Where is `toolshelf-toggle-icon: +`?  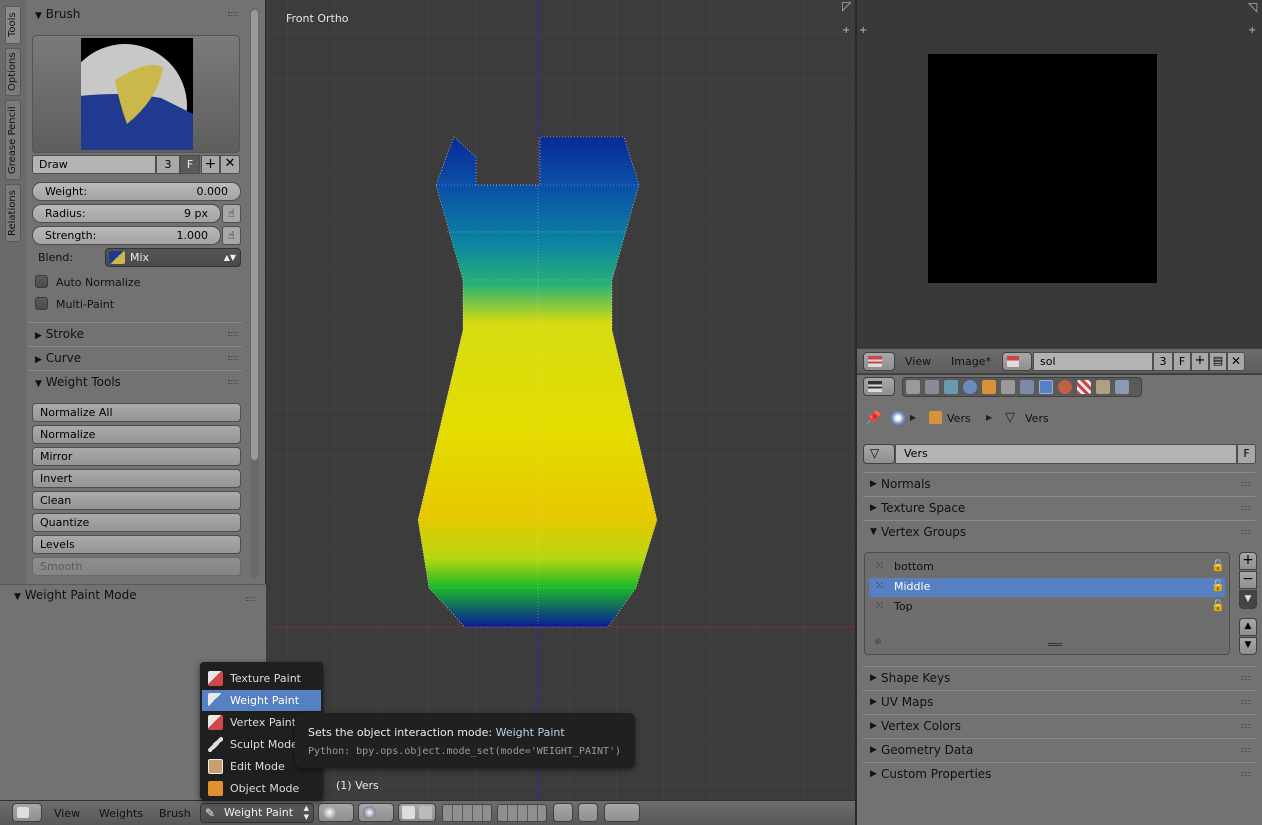 toolshelf-toggle-icon: + is located at coordinates (863, 30).